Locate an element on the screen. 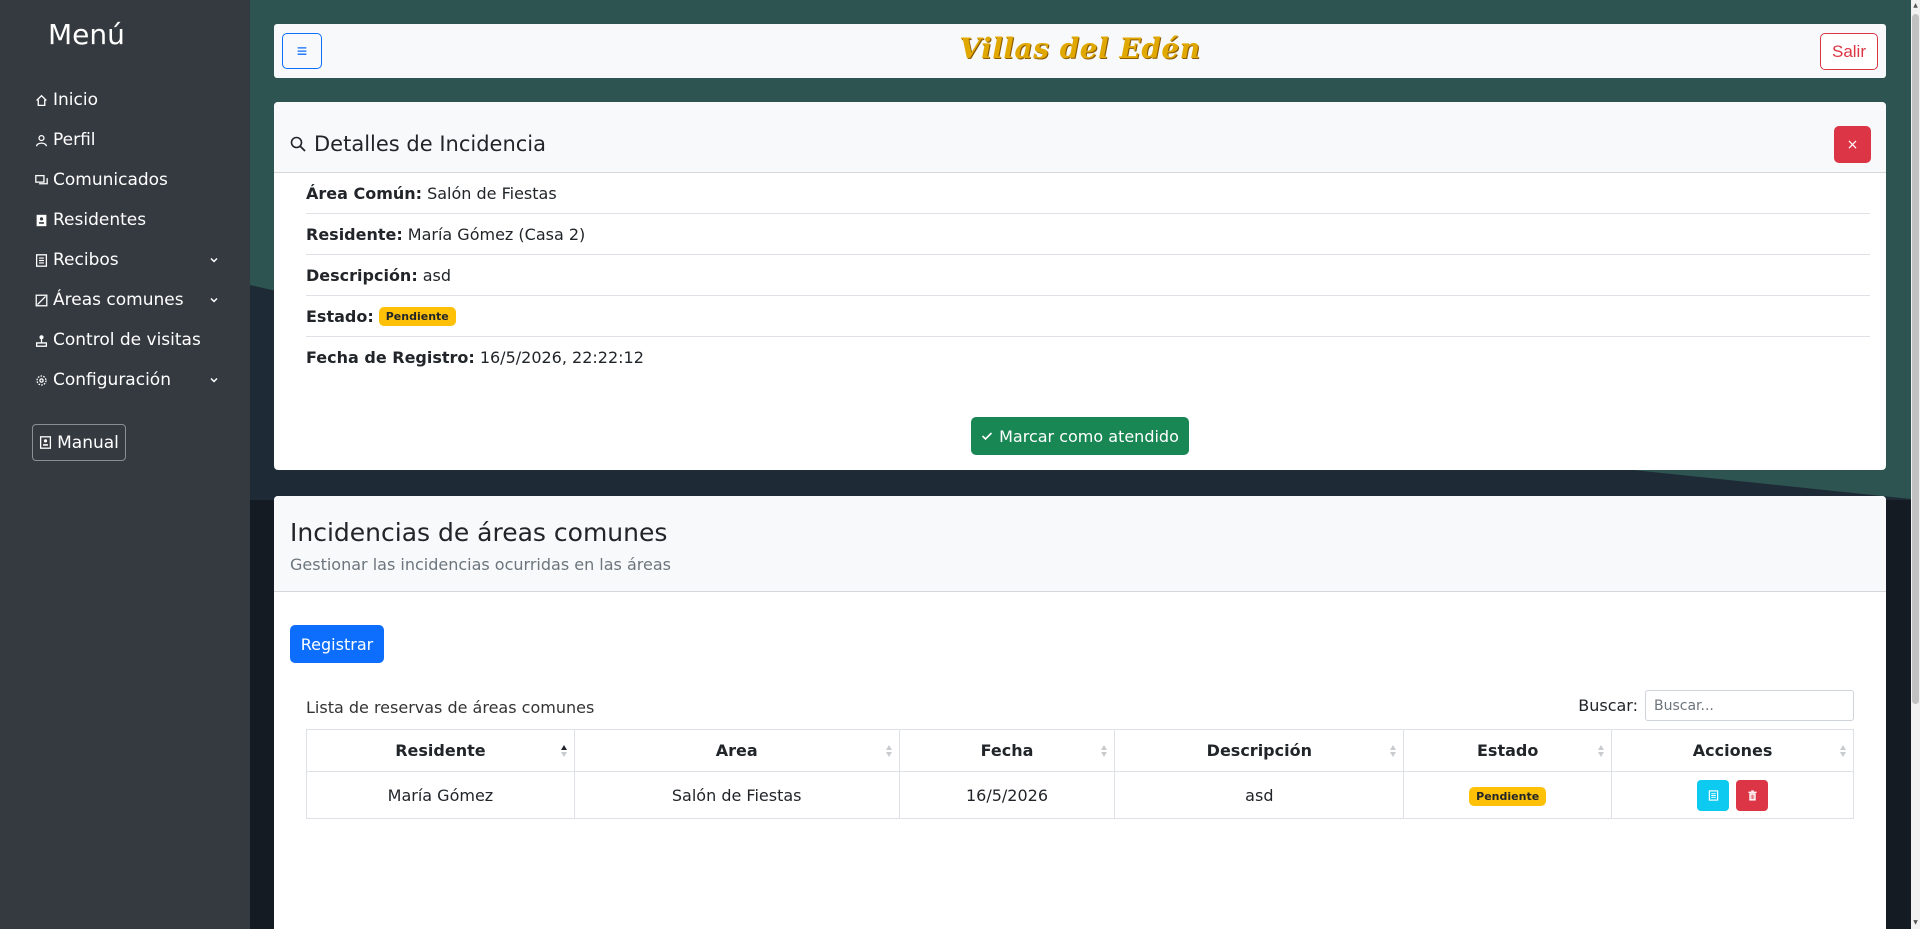 This screenshot has width=1920, height=929. sidebar-item-label: Control de visitas is located at coordinates (127, 340).